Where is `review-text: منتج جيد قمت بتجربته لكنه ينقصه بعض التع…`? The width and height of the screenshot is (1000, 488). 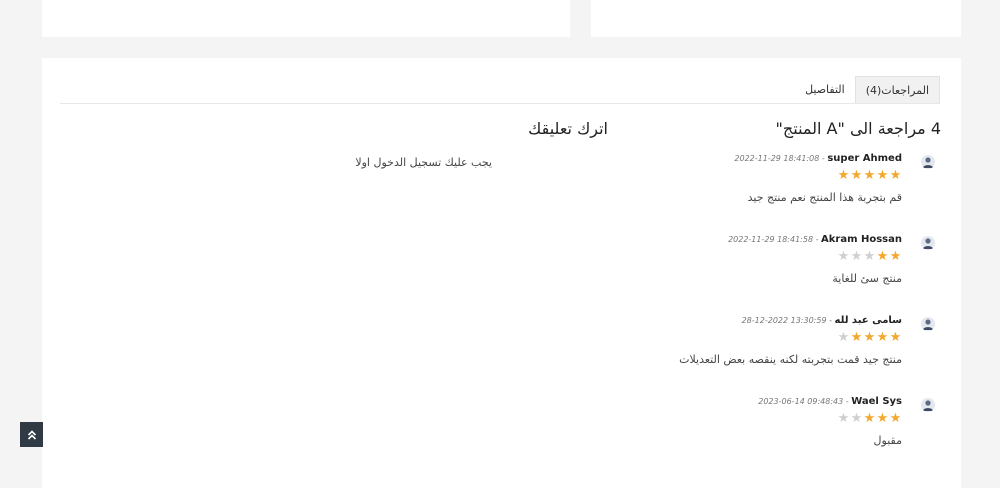
review-text: منتج جيد قمت بتجربته لكنه ينقصه بعض التع… is located at coordinates (790, 359).